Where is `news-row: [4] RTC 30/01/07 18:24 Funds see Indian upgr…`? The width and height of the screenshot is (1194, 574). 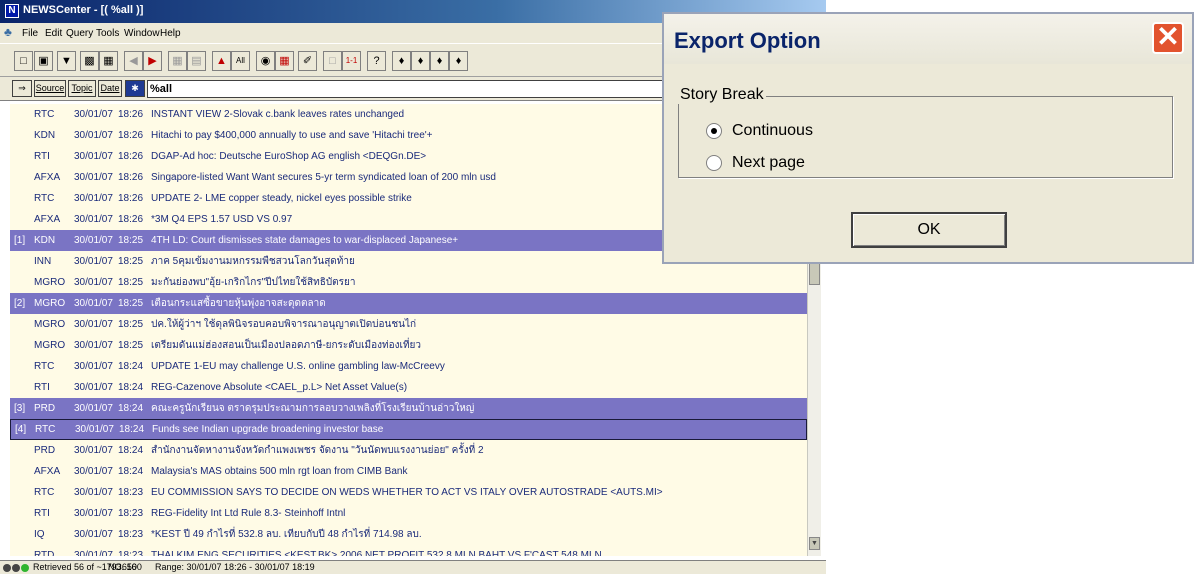
news-row: [4] RTC 30/01/07 18:24 Funds see Indian upgr… is located at coordinates (408, 429).